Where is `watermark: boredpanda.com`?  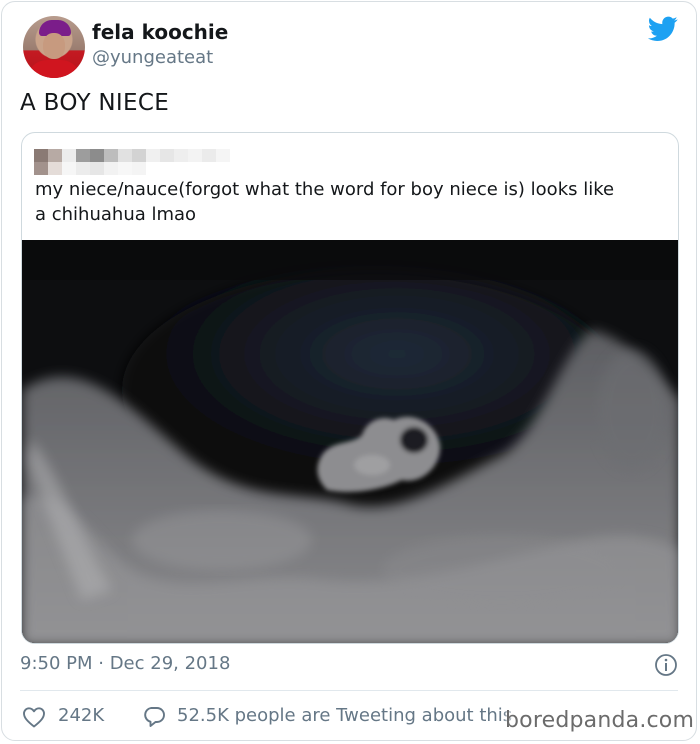
watermark: boredpanda.com is located at coordinates (600, 720).